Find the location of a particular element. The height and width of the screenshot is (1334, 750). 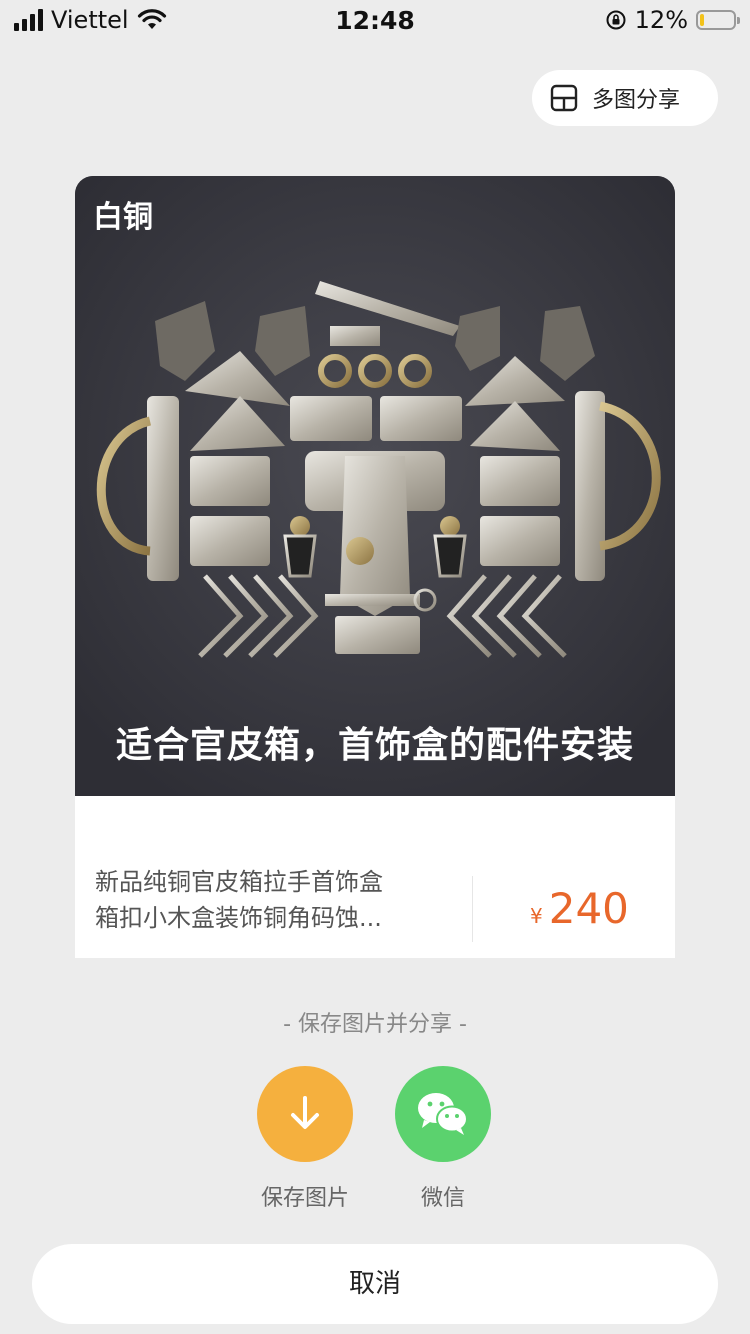

battery-fill is located at coordinates (702, 20).